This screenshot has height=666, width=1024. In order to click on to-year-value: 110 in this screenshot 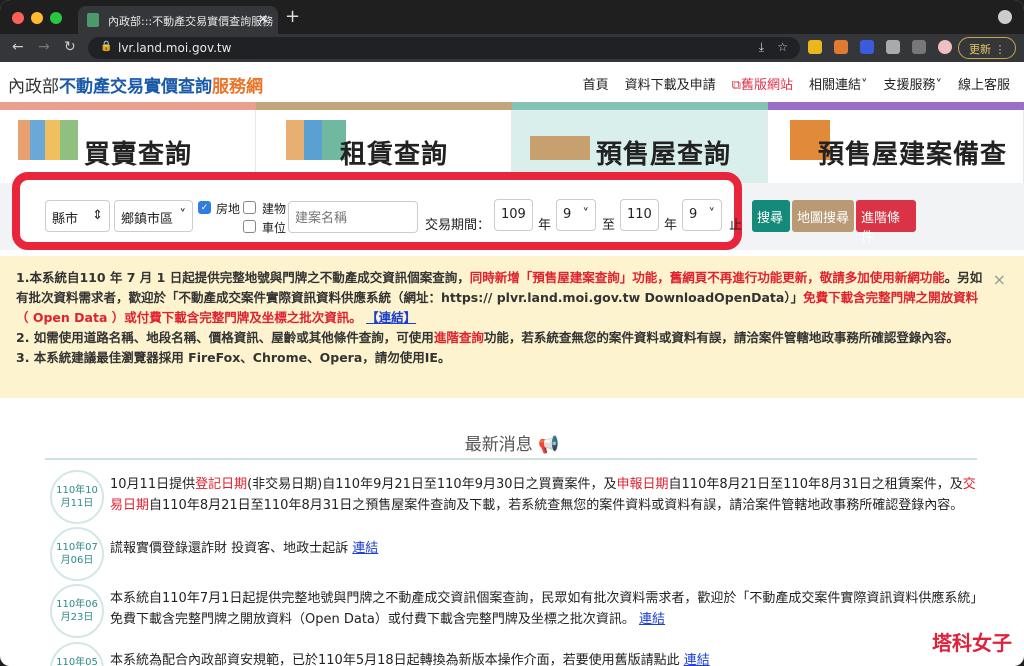, I will do `click(639, 214)`.